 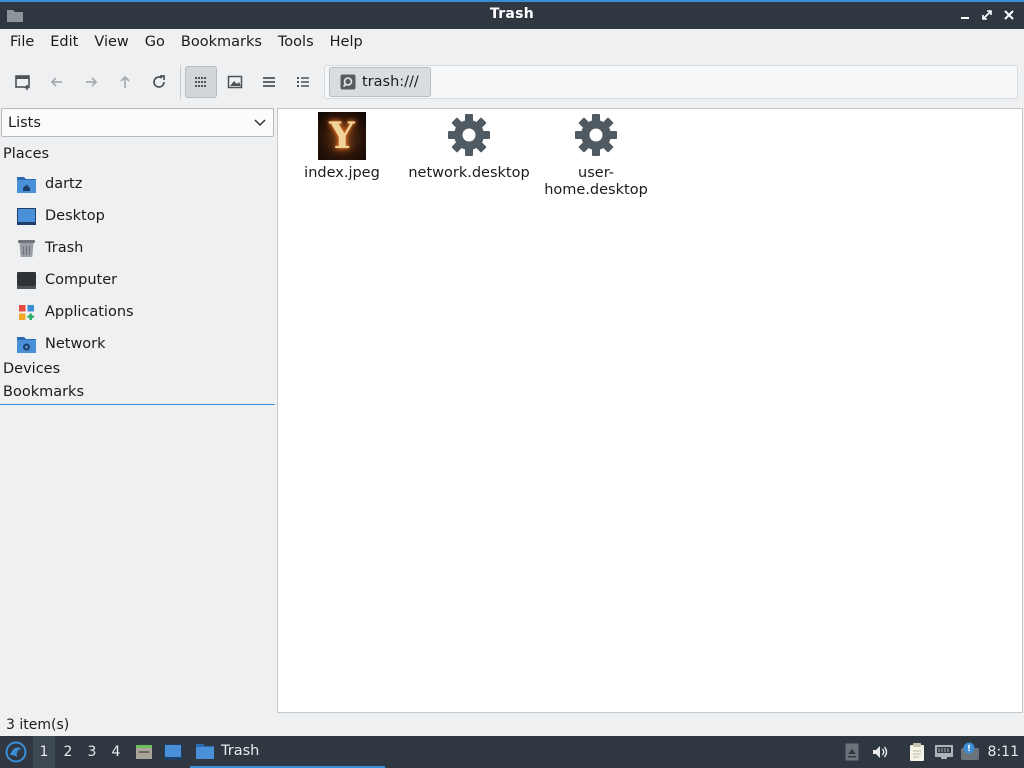 What do you see at coordinates (64, 248) in the screenshot?
I see `place-label: Trash` at bounding box center [64, 248].